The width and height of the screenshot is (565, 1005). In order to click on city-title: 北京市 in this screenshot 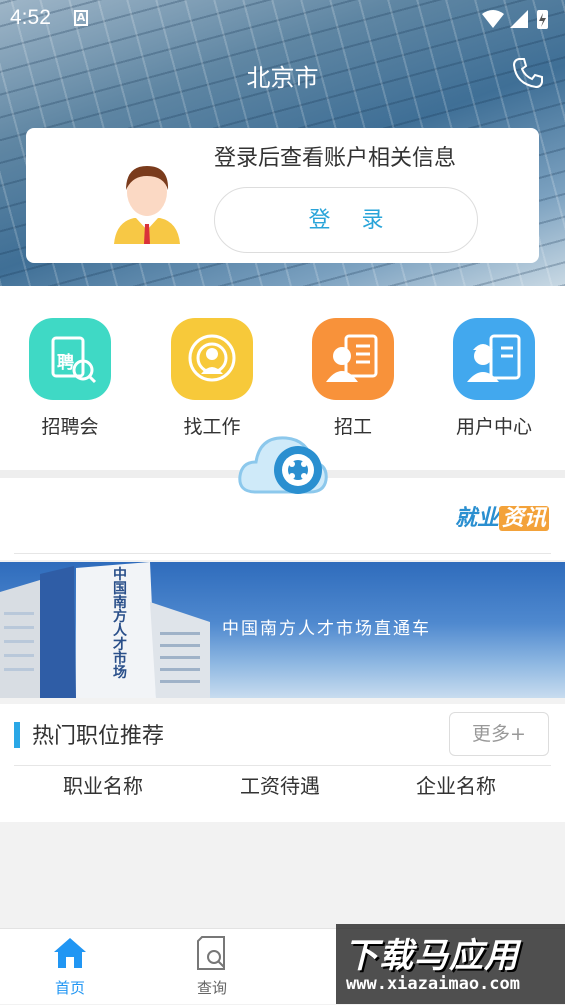, I will do `click(282, 75)`.